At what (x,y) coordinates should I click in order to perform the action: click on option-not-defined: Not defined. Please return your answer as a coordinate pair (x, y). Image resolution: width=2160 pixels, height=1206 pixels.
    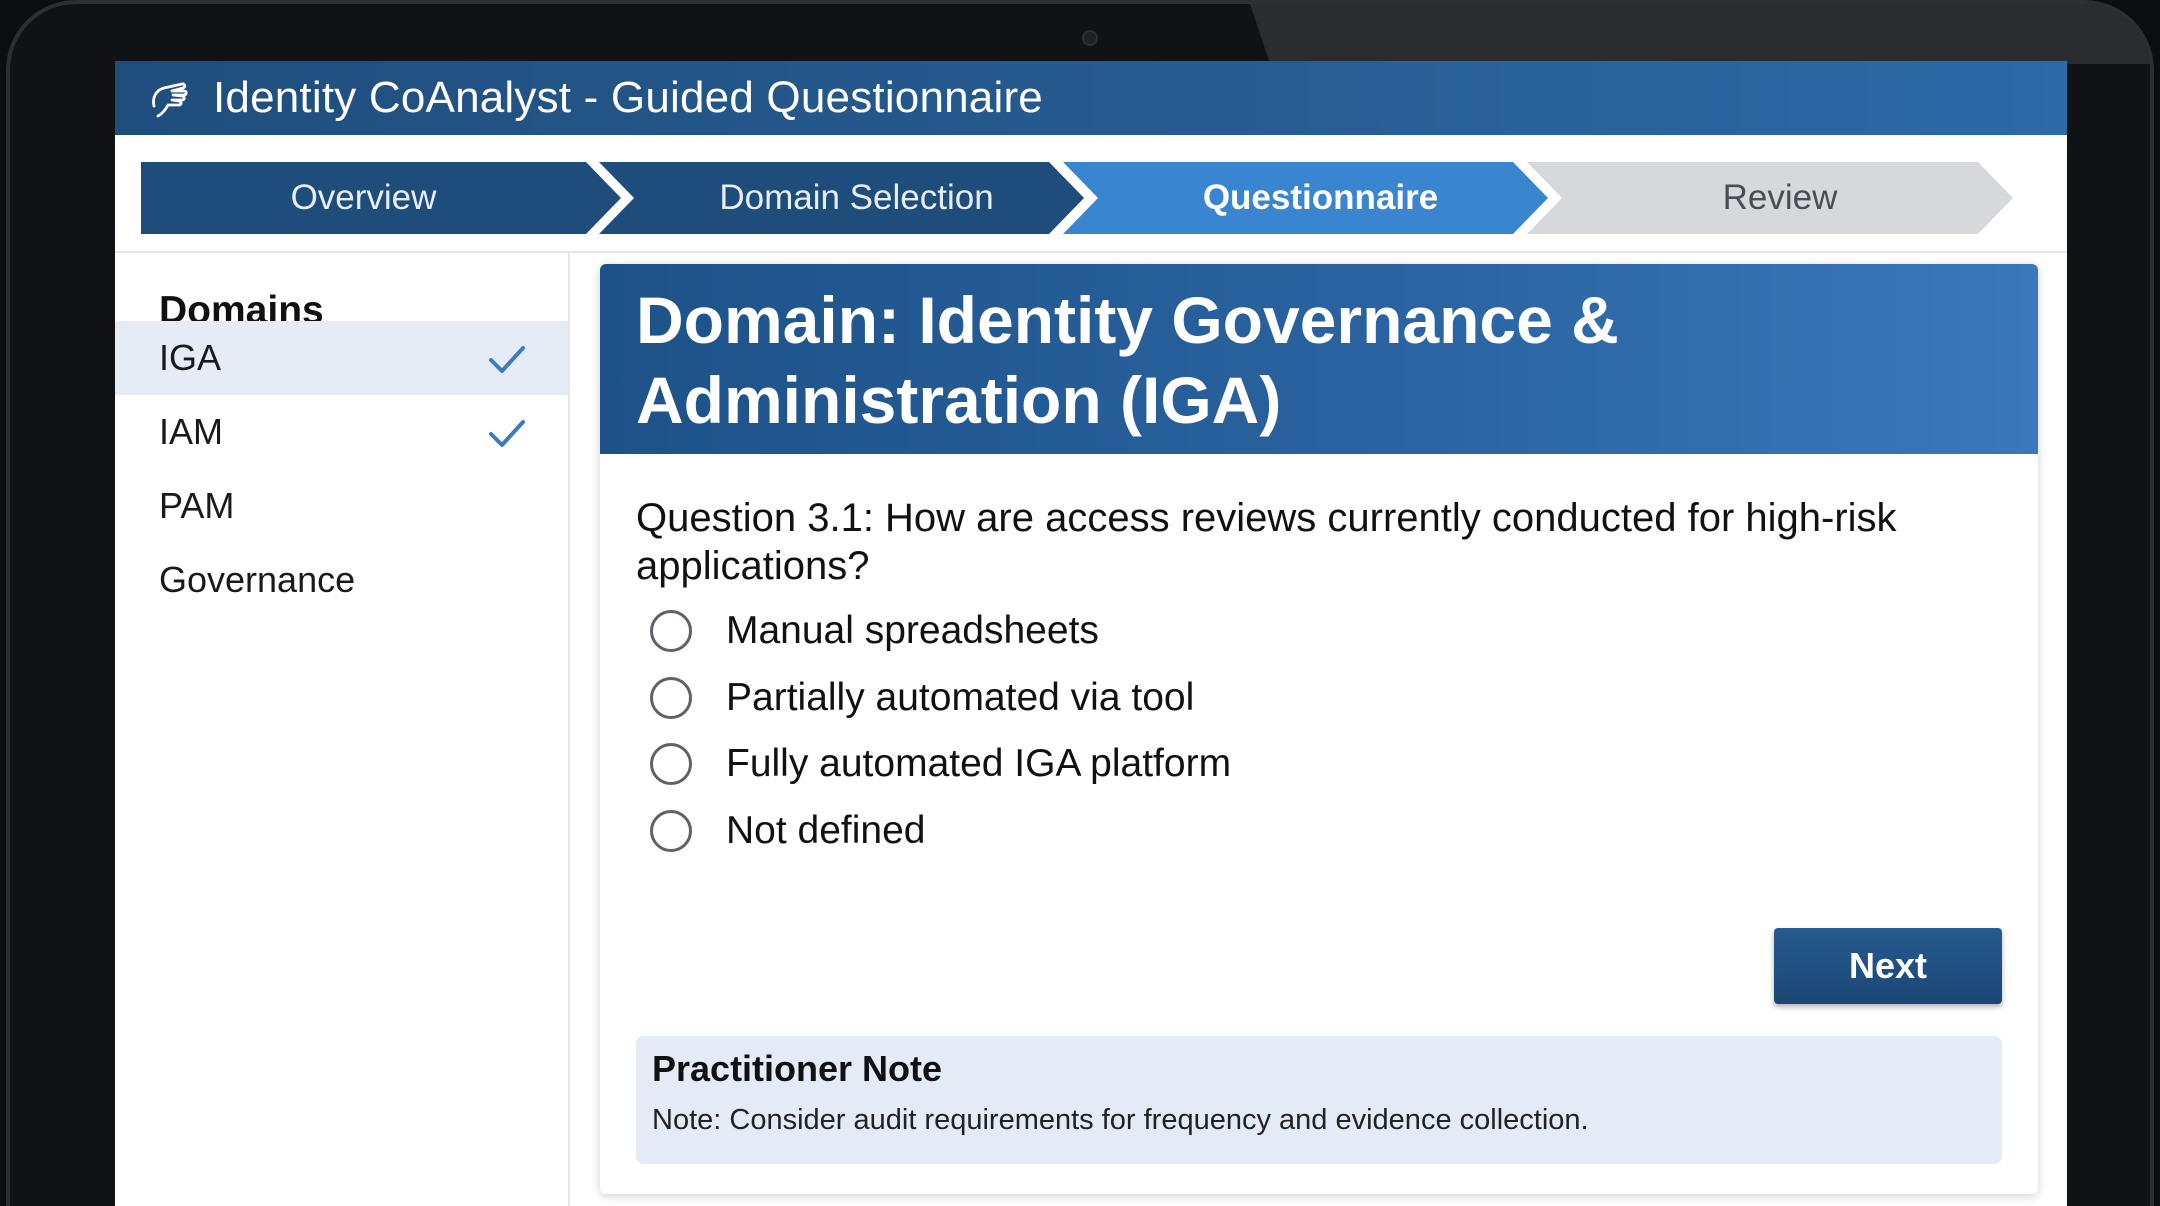
    Looking at the image, I should click on (787, 831).